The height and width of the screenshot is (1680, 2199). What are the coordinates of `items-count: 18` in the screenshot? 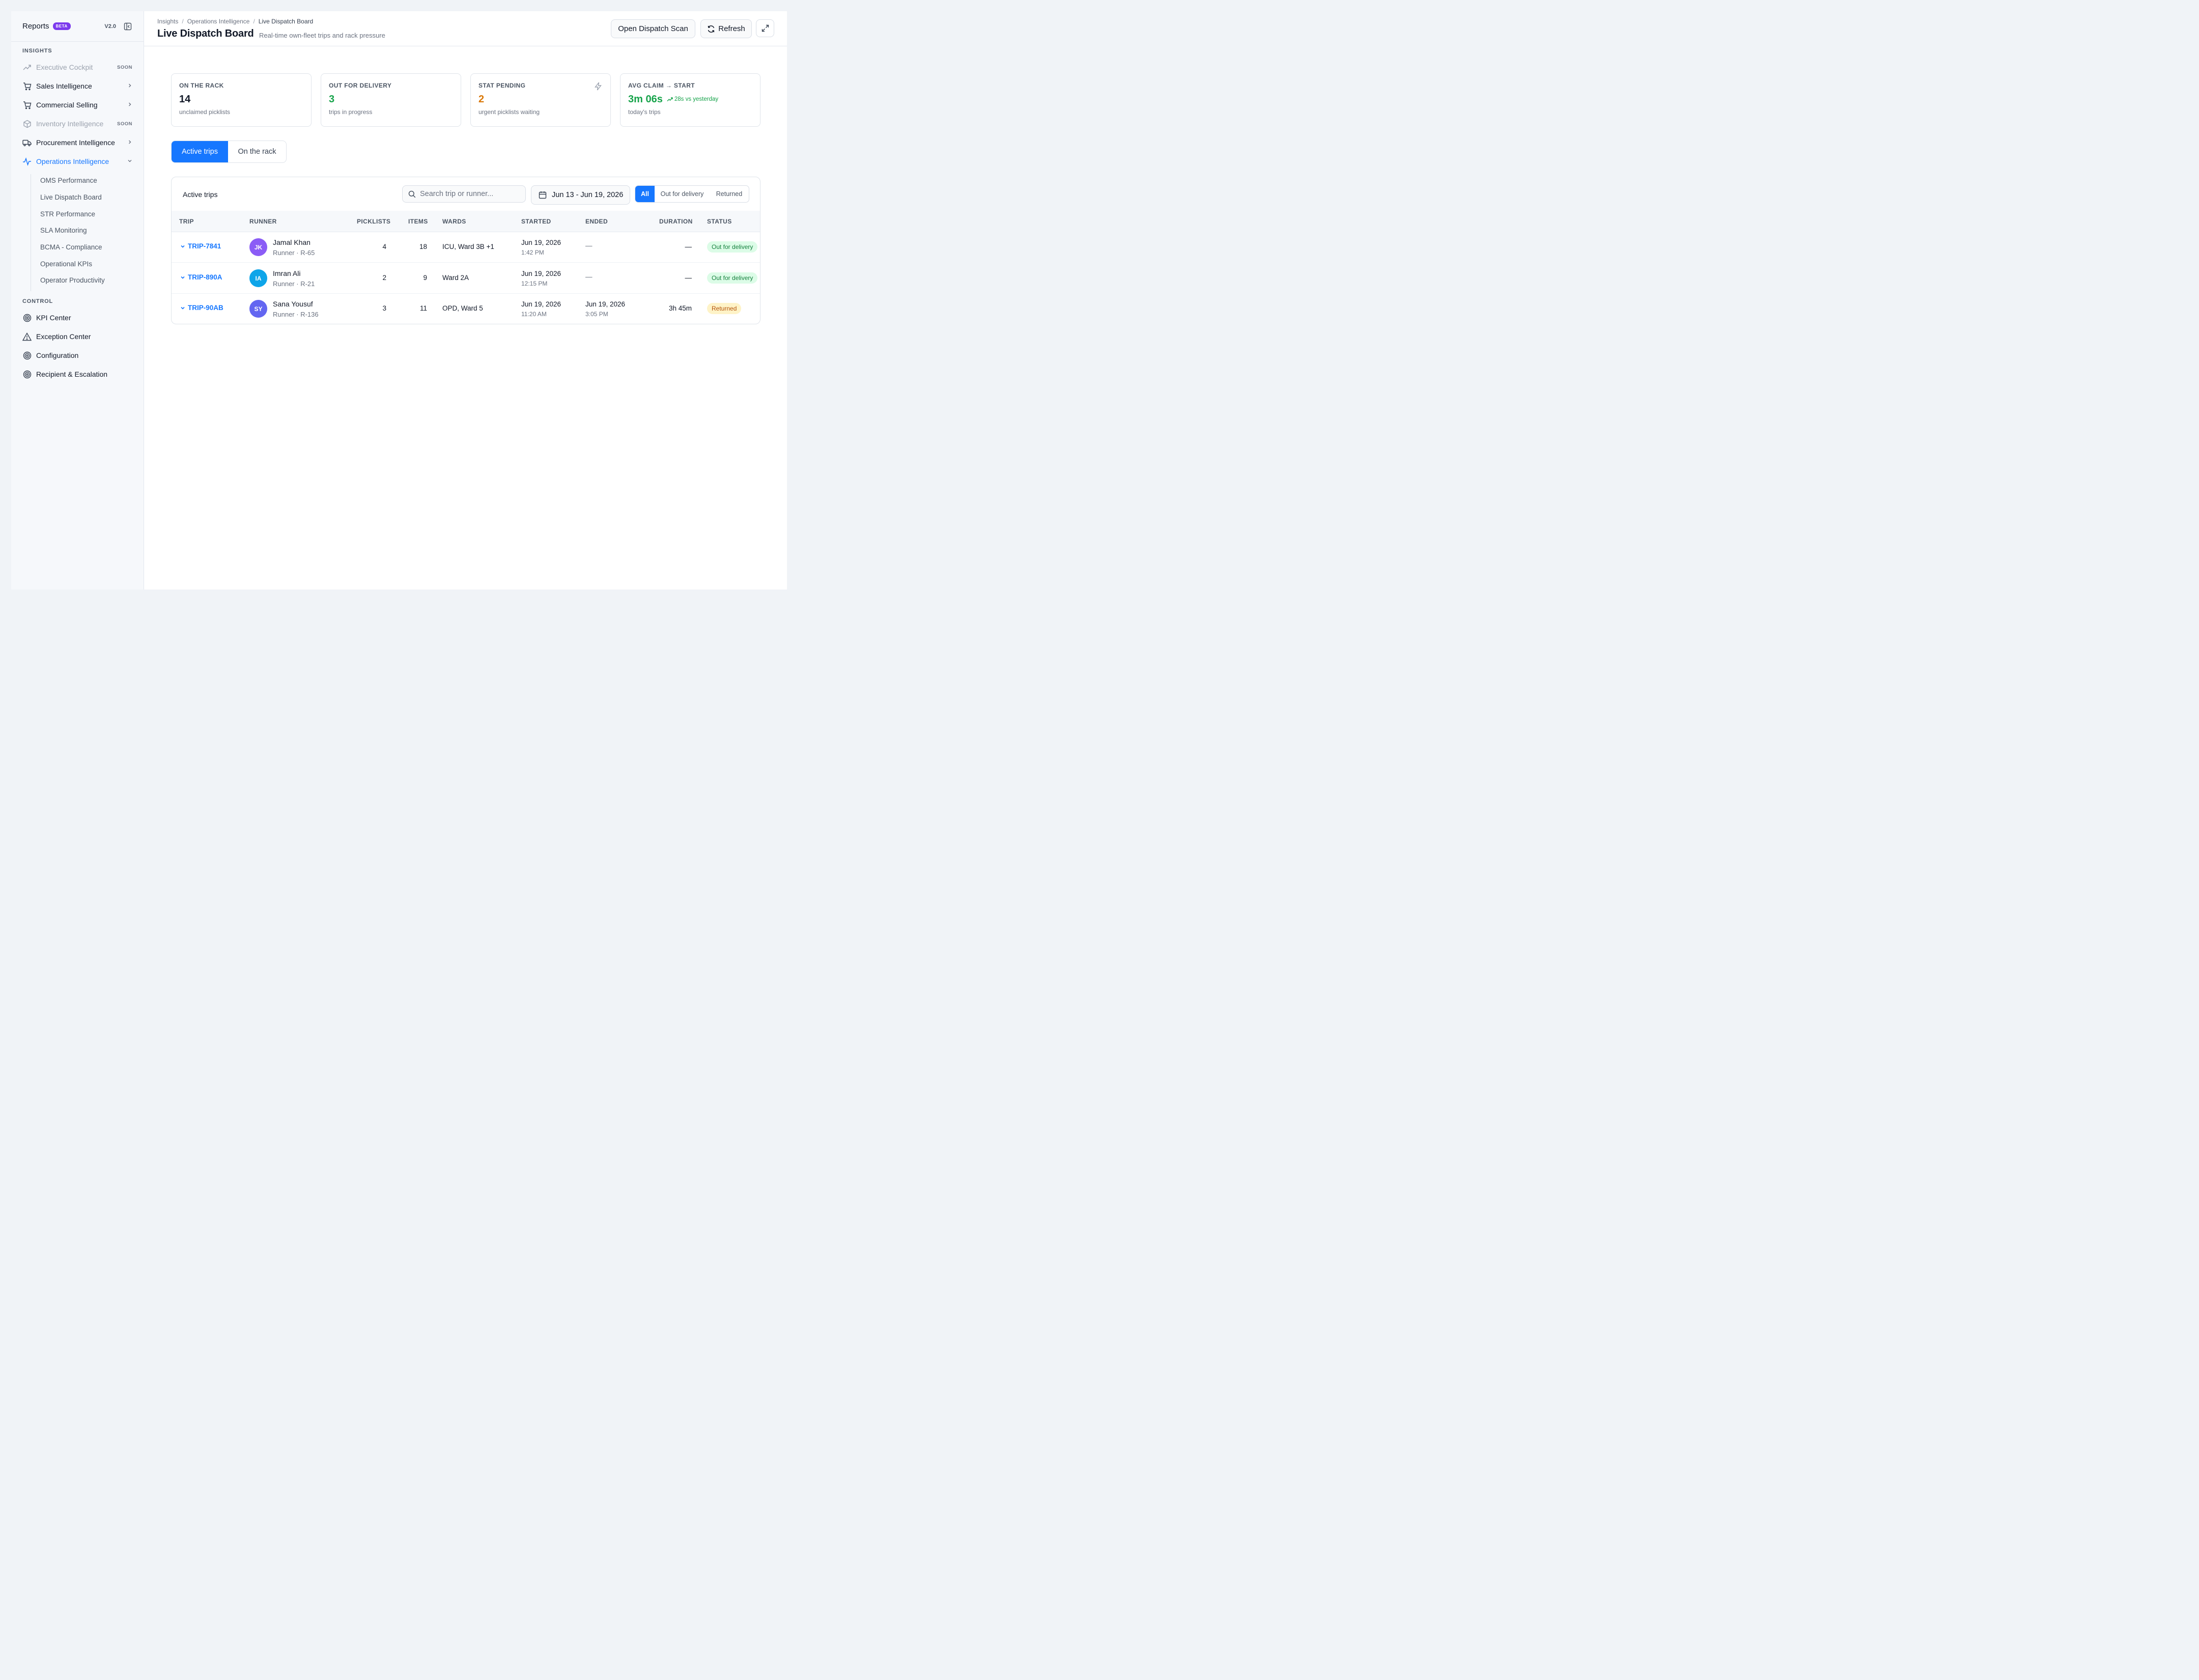 It's located at (423, 246).